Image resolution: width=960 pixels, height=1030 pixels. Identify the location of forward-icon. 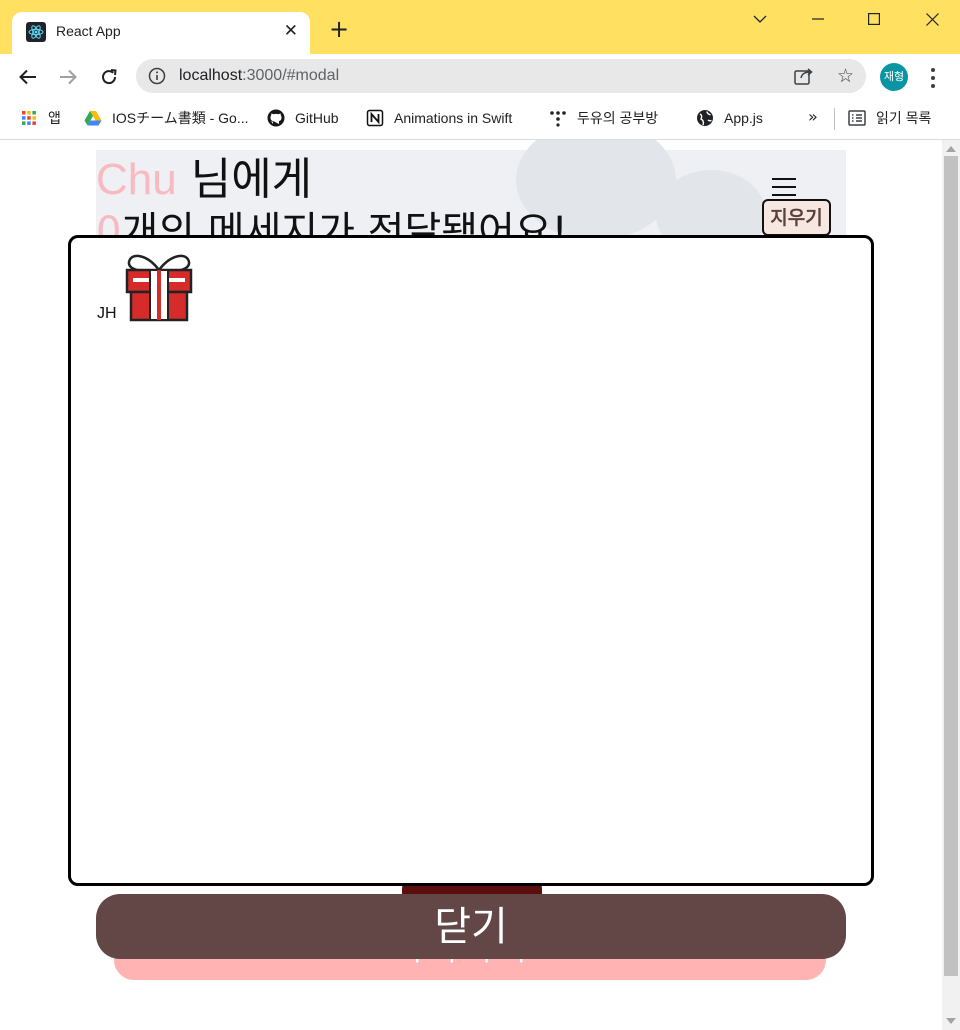
(68, 77).